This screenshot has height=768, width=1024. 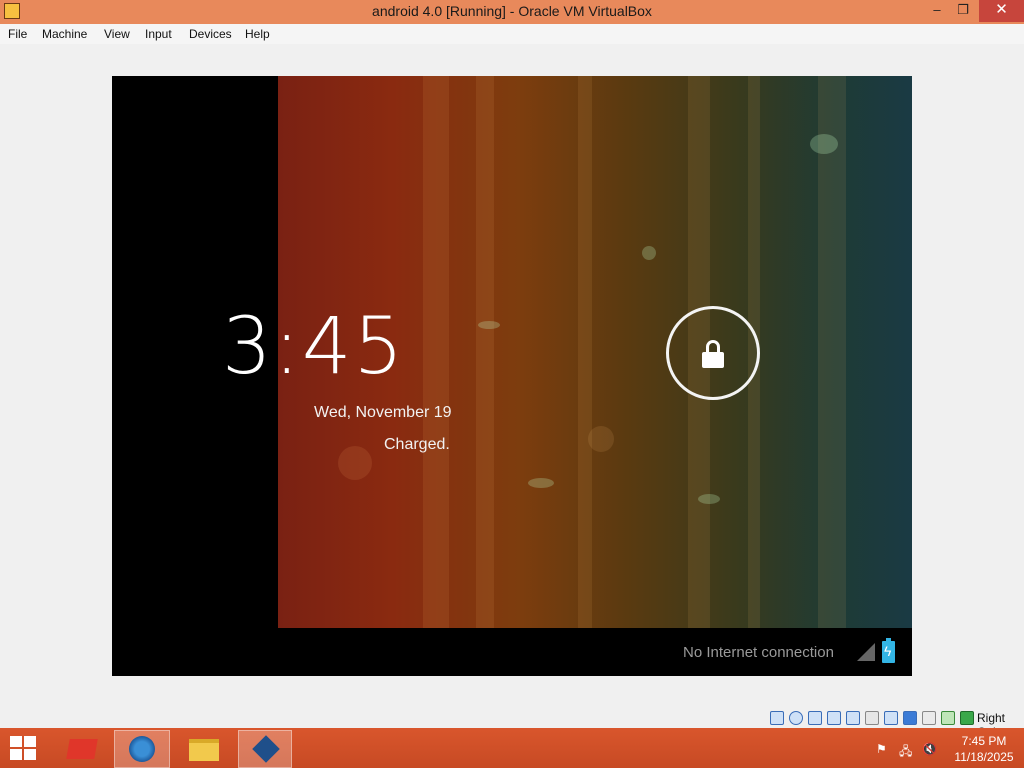 I want to click on network-tray-icon: 🖧, so click(x=905, y=752).